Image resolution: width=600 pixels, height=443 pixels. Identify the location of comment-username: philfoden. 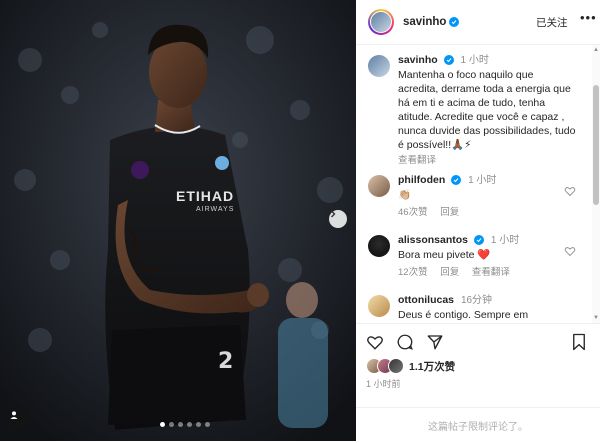
(421, 180).